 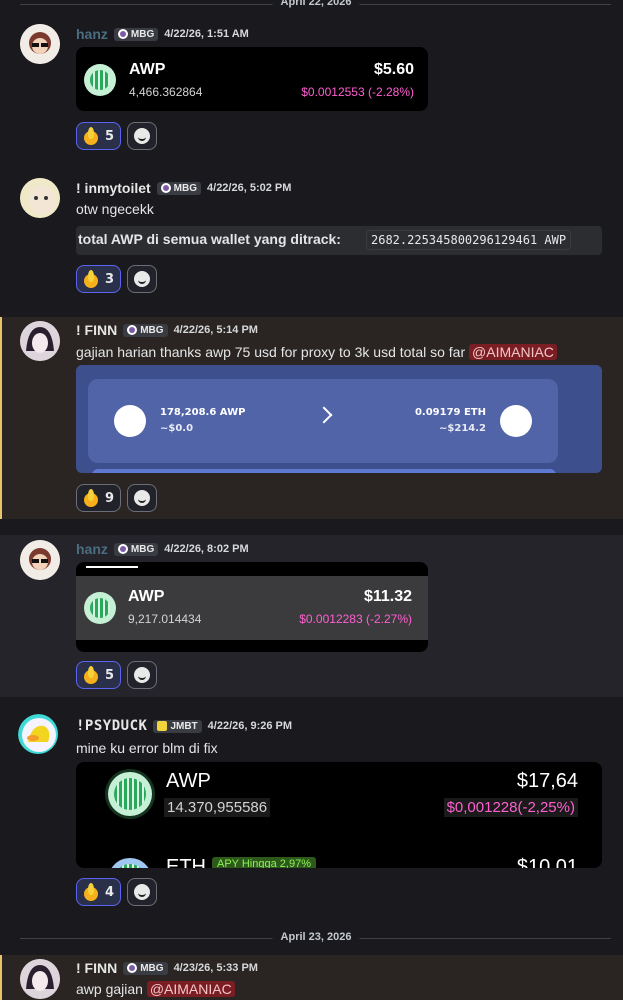 I want to click on timestamp: 4/22/26, 9:26 PM, so click(x=250, y=726).